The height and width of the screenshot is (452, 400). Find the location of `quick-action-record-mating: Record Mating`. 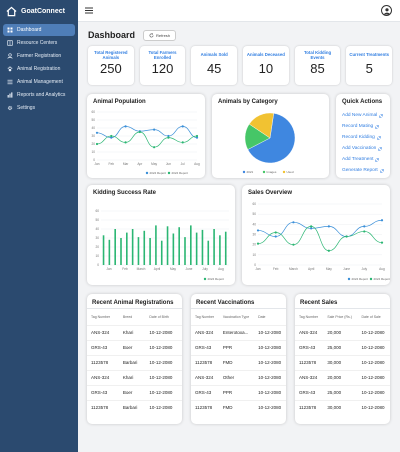

quick-action-record-mating: Record Mating is located at coordinates (363, 126).